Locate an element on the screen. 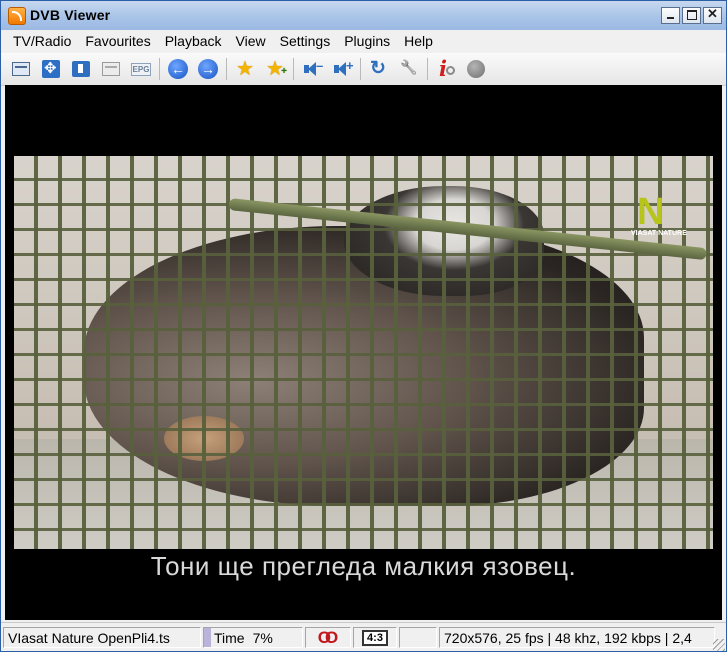 Image resolution: width=727 pixels, height=652 pixels. picture-in-picture-icon is located at coordinates (81, 69).